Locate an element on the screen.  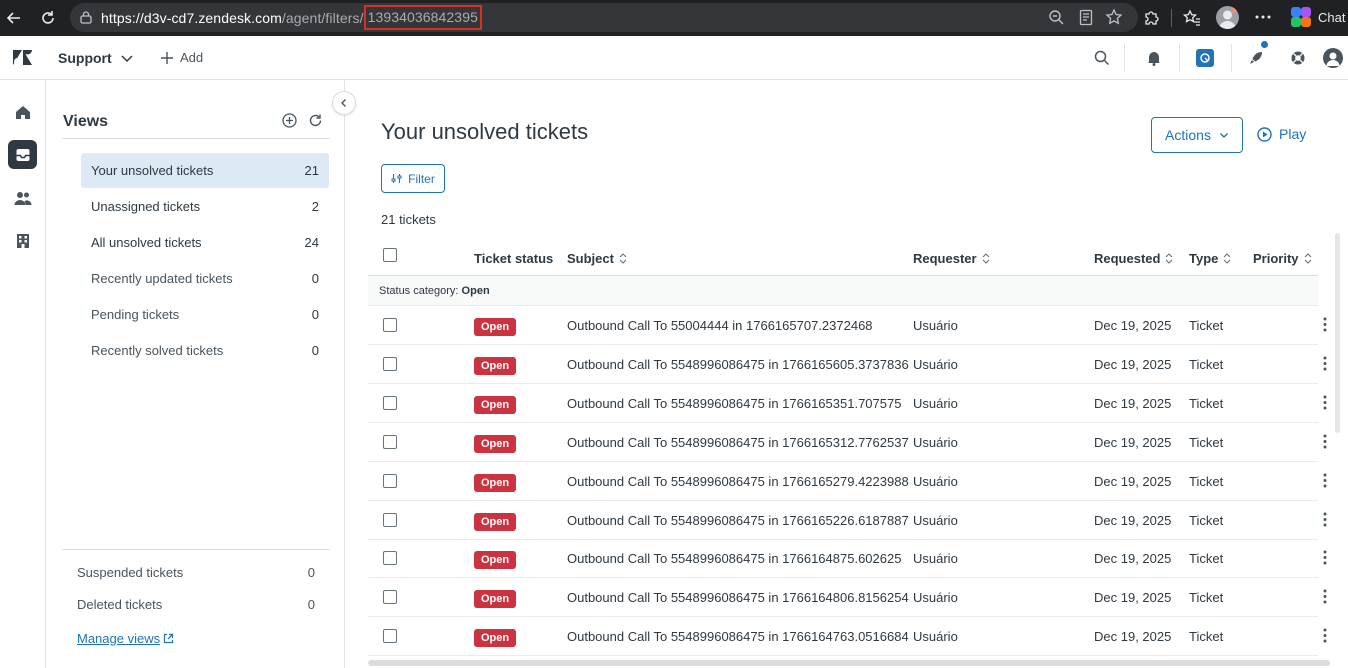
getting-started-rocket-icon is located at coordinates (1258, 53).